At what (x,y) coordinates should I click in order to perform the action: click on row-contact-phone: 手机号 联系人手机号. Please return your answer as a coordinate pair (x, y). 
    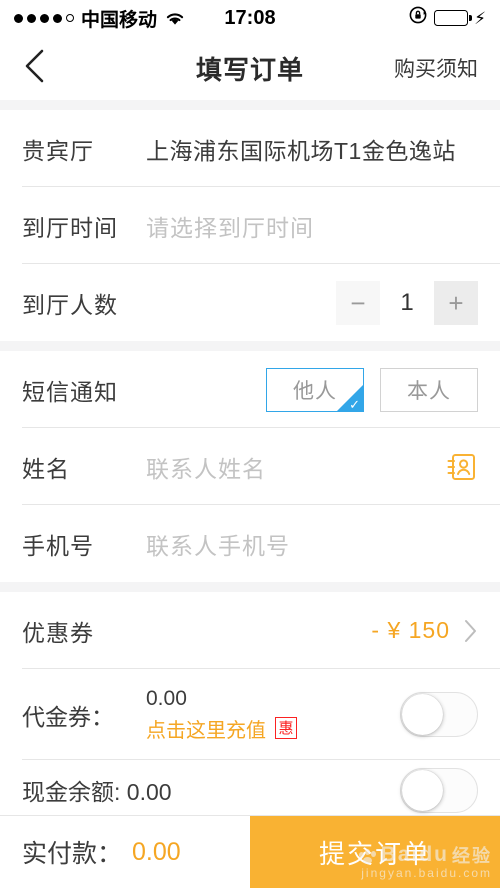
    Looking at the image, I should click on (250, 543).